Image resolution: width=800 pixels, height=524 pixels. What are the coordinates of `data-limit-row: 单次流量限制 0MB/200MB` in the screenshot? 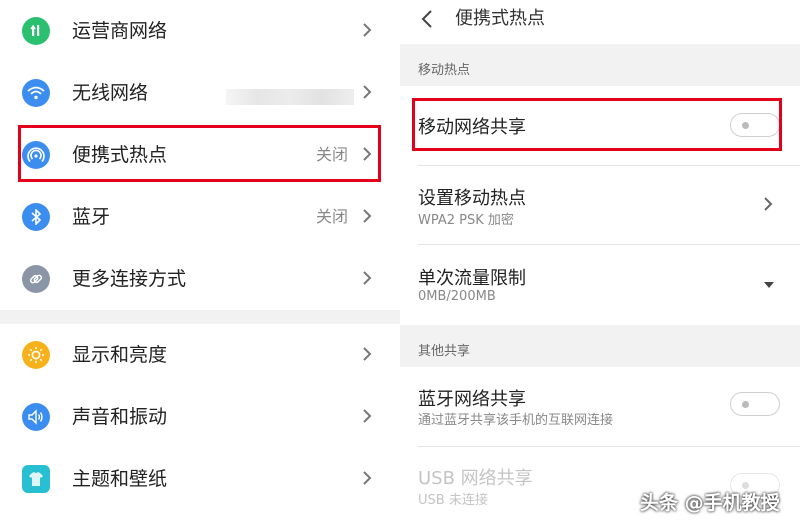 It's located at (600, 285).